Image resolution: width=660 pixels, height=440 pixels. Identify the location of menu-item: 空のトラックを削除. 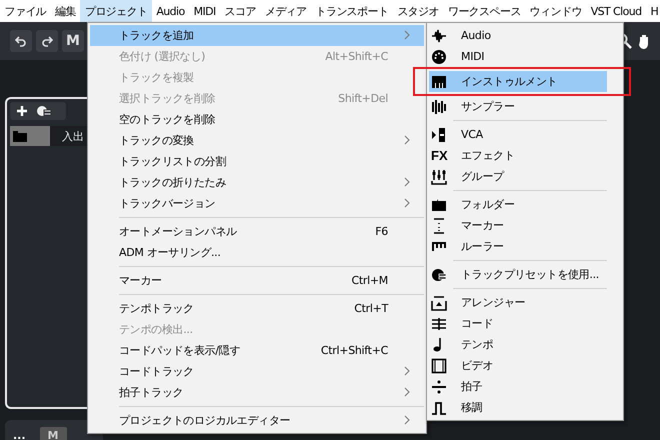
(257, 119).